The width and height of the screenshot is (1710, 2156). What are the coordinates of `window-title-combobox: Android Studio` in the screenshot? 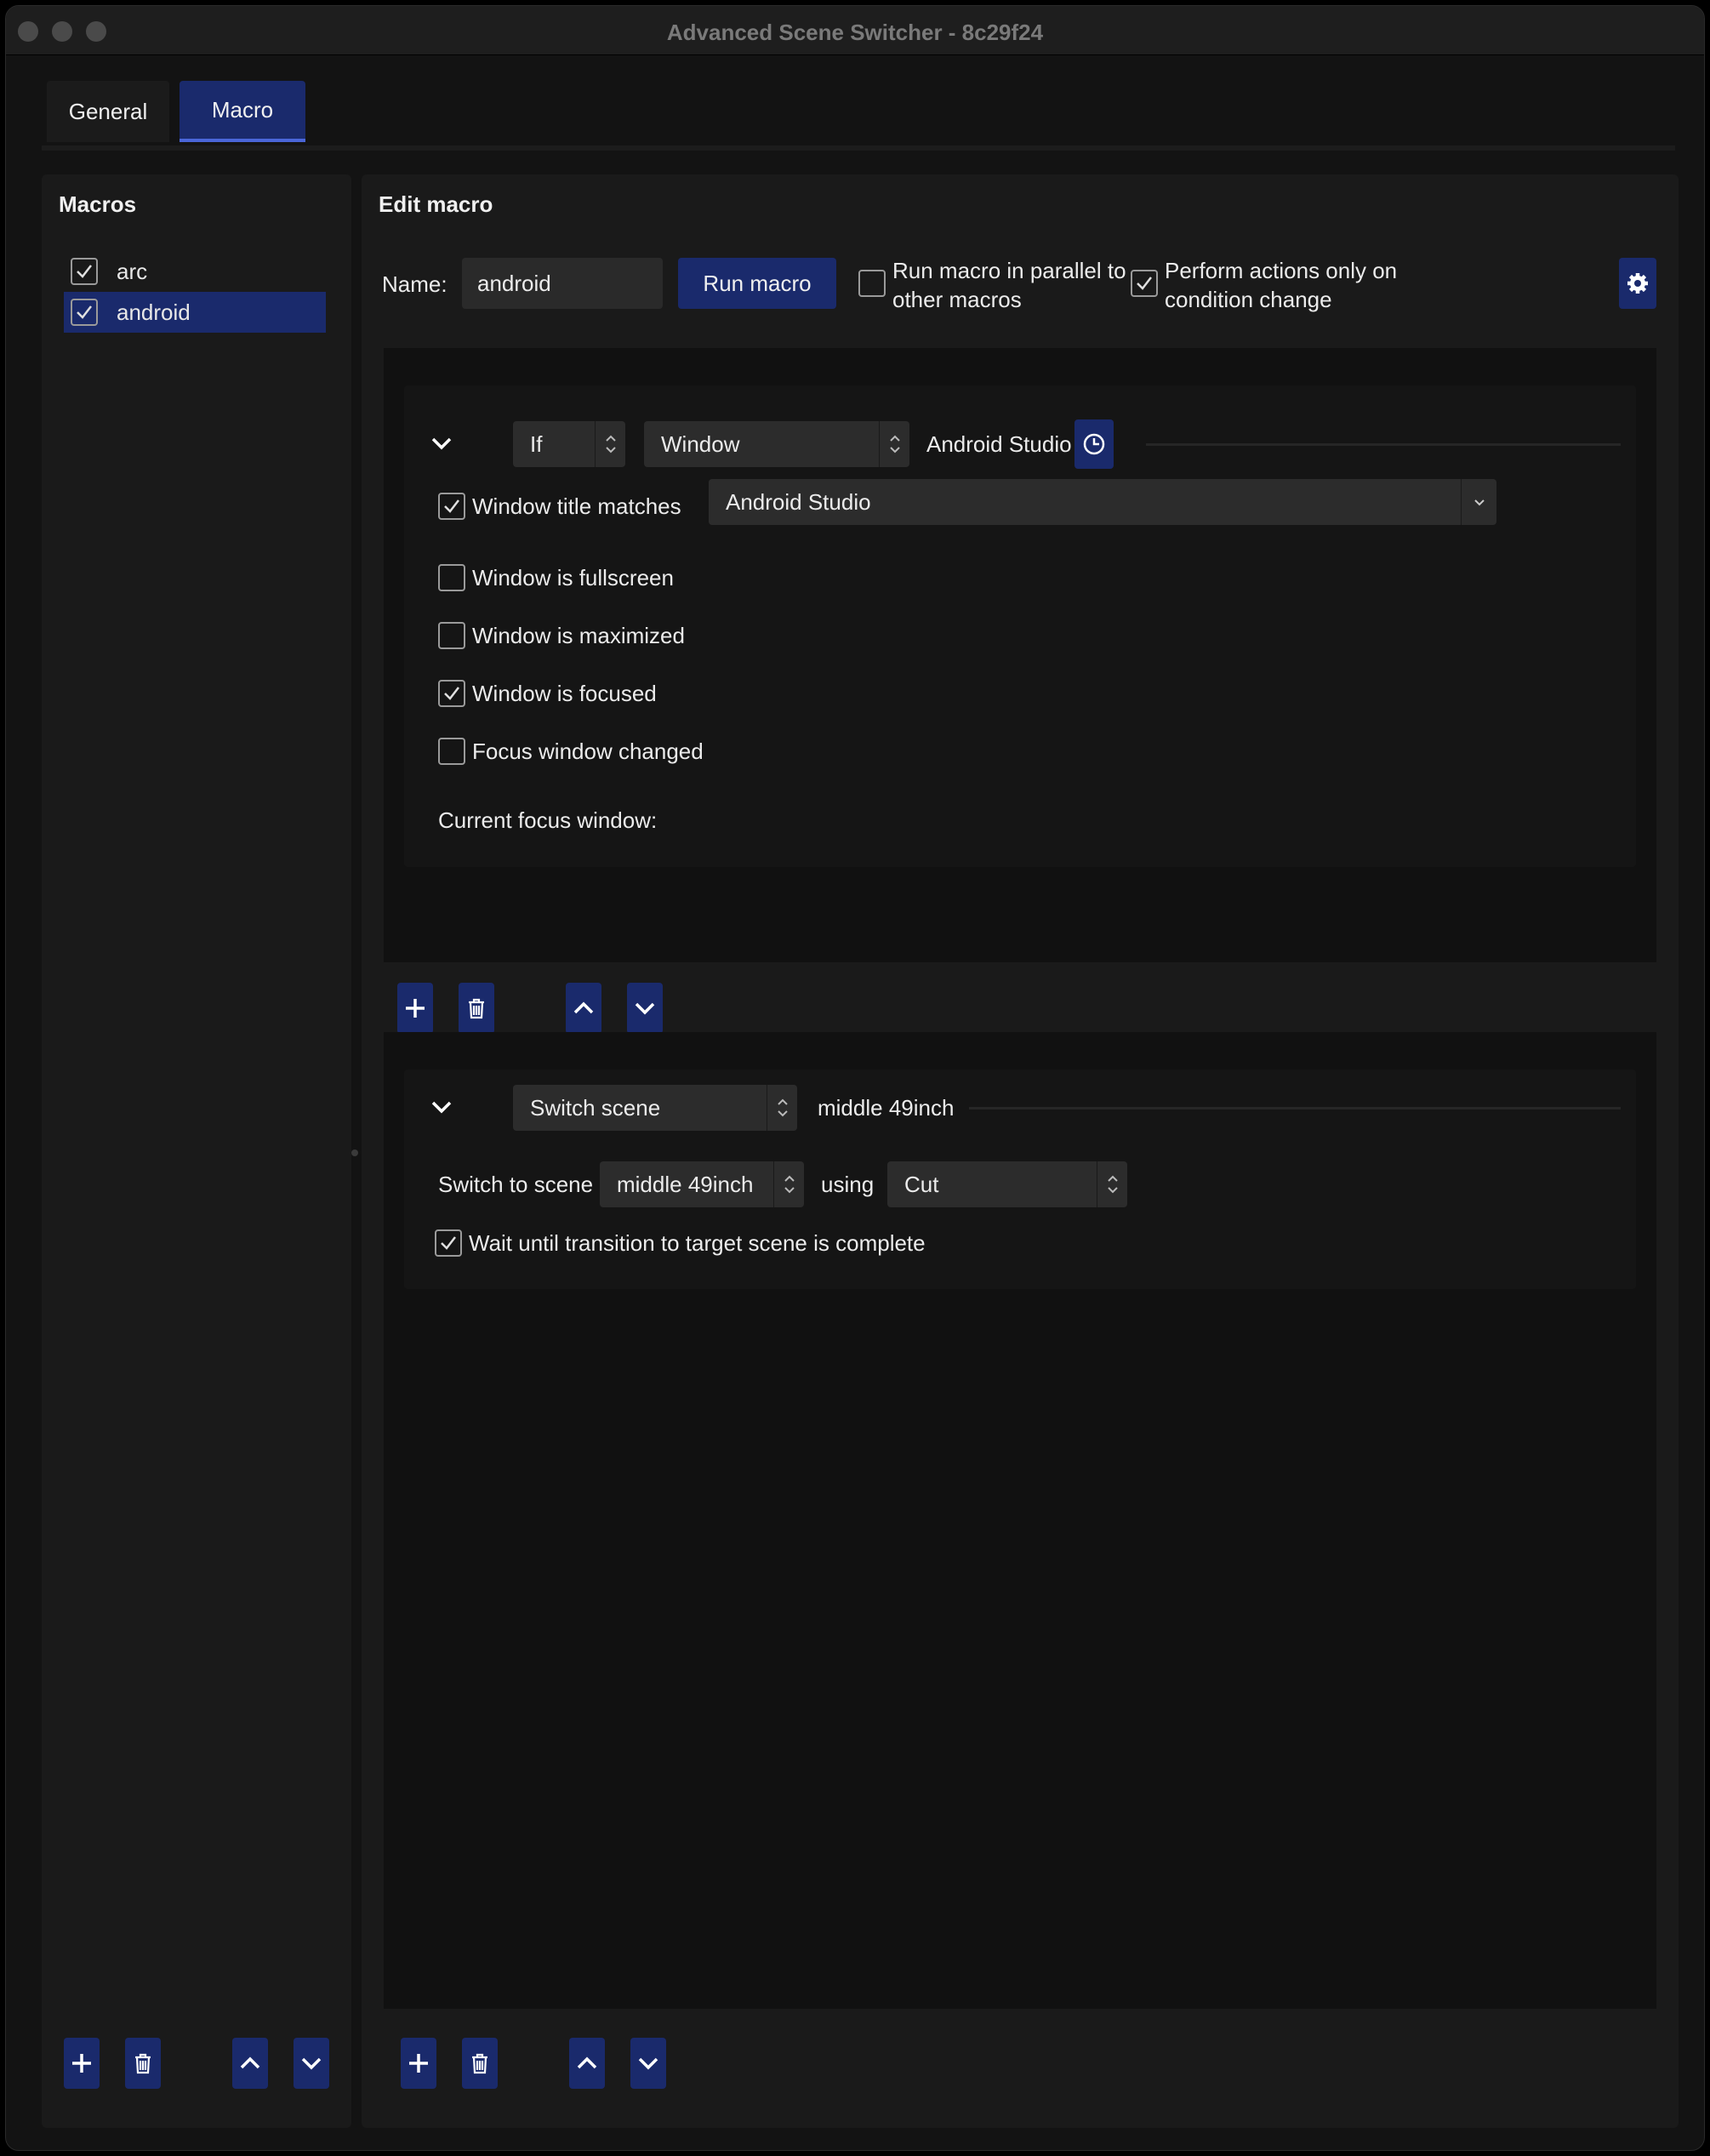 It's located at (1102, 502).